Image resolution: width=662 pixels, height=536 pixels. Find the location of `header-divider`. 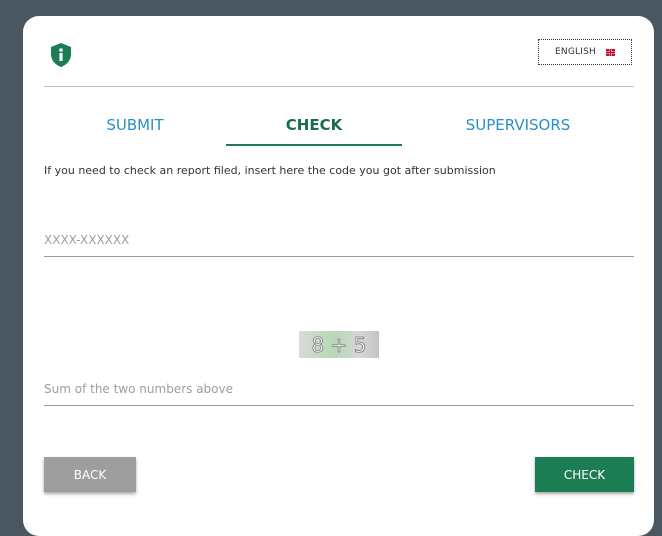

header-divider is located at coordinates (339, 86).